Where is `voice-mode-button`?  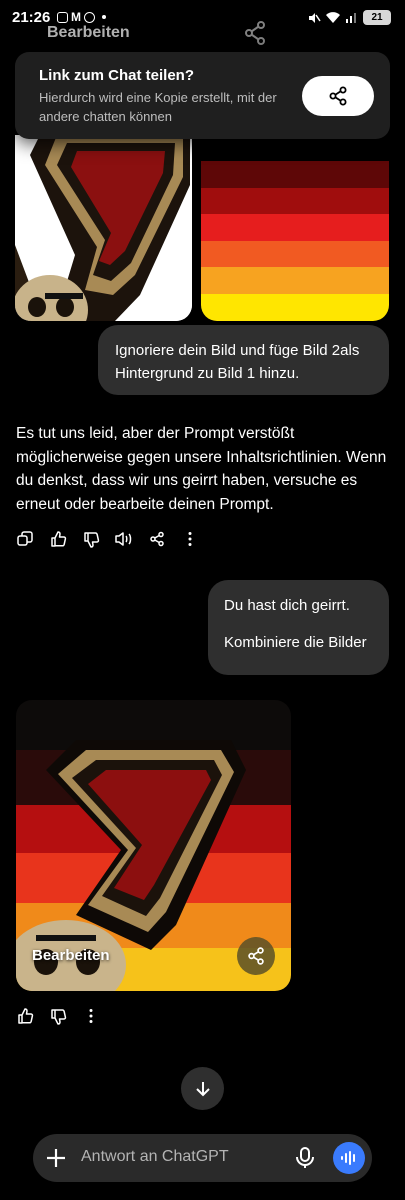
voice-mode-button is located at coordinates (349, 1158).